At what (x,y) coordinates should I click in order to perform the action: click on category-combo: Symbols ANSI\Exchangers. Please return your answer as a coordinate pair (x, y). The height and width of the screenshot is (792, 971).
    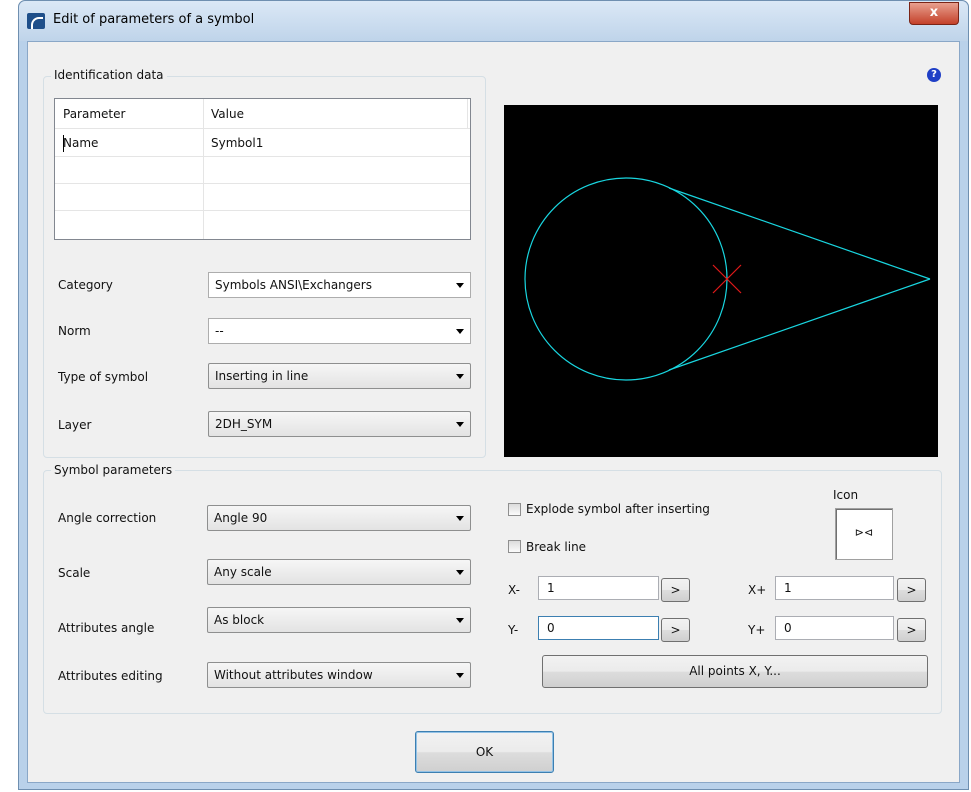
    Looking at the image, I should click on (339, 285).